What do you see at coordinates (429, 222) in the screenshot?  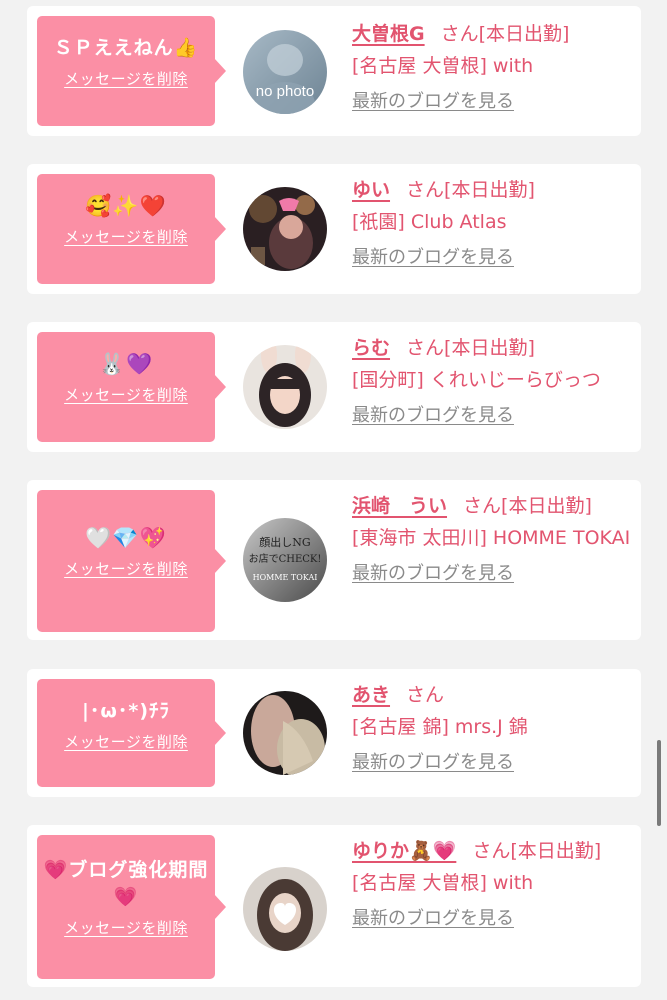 I see `shop-name: [祇園] Club Atlas` at bounding box center [429, 222].